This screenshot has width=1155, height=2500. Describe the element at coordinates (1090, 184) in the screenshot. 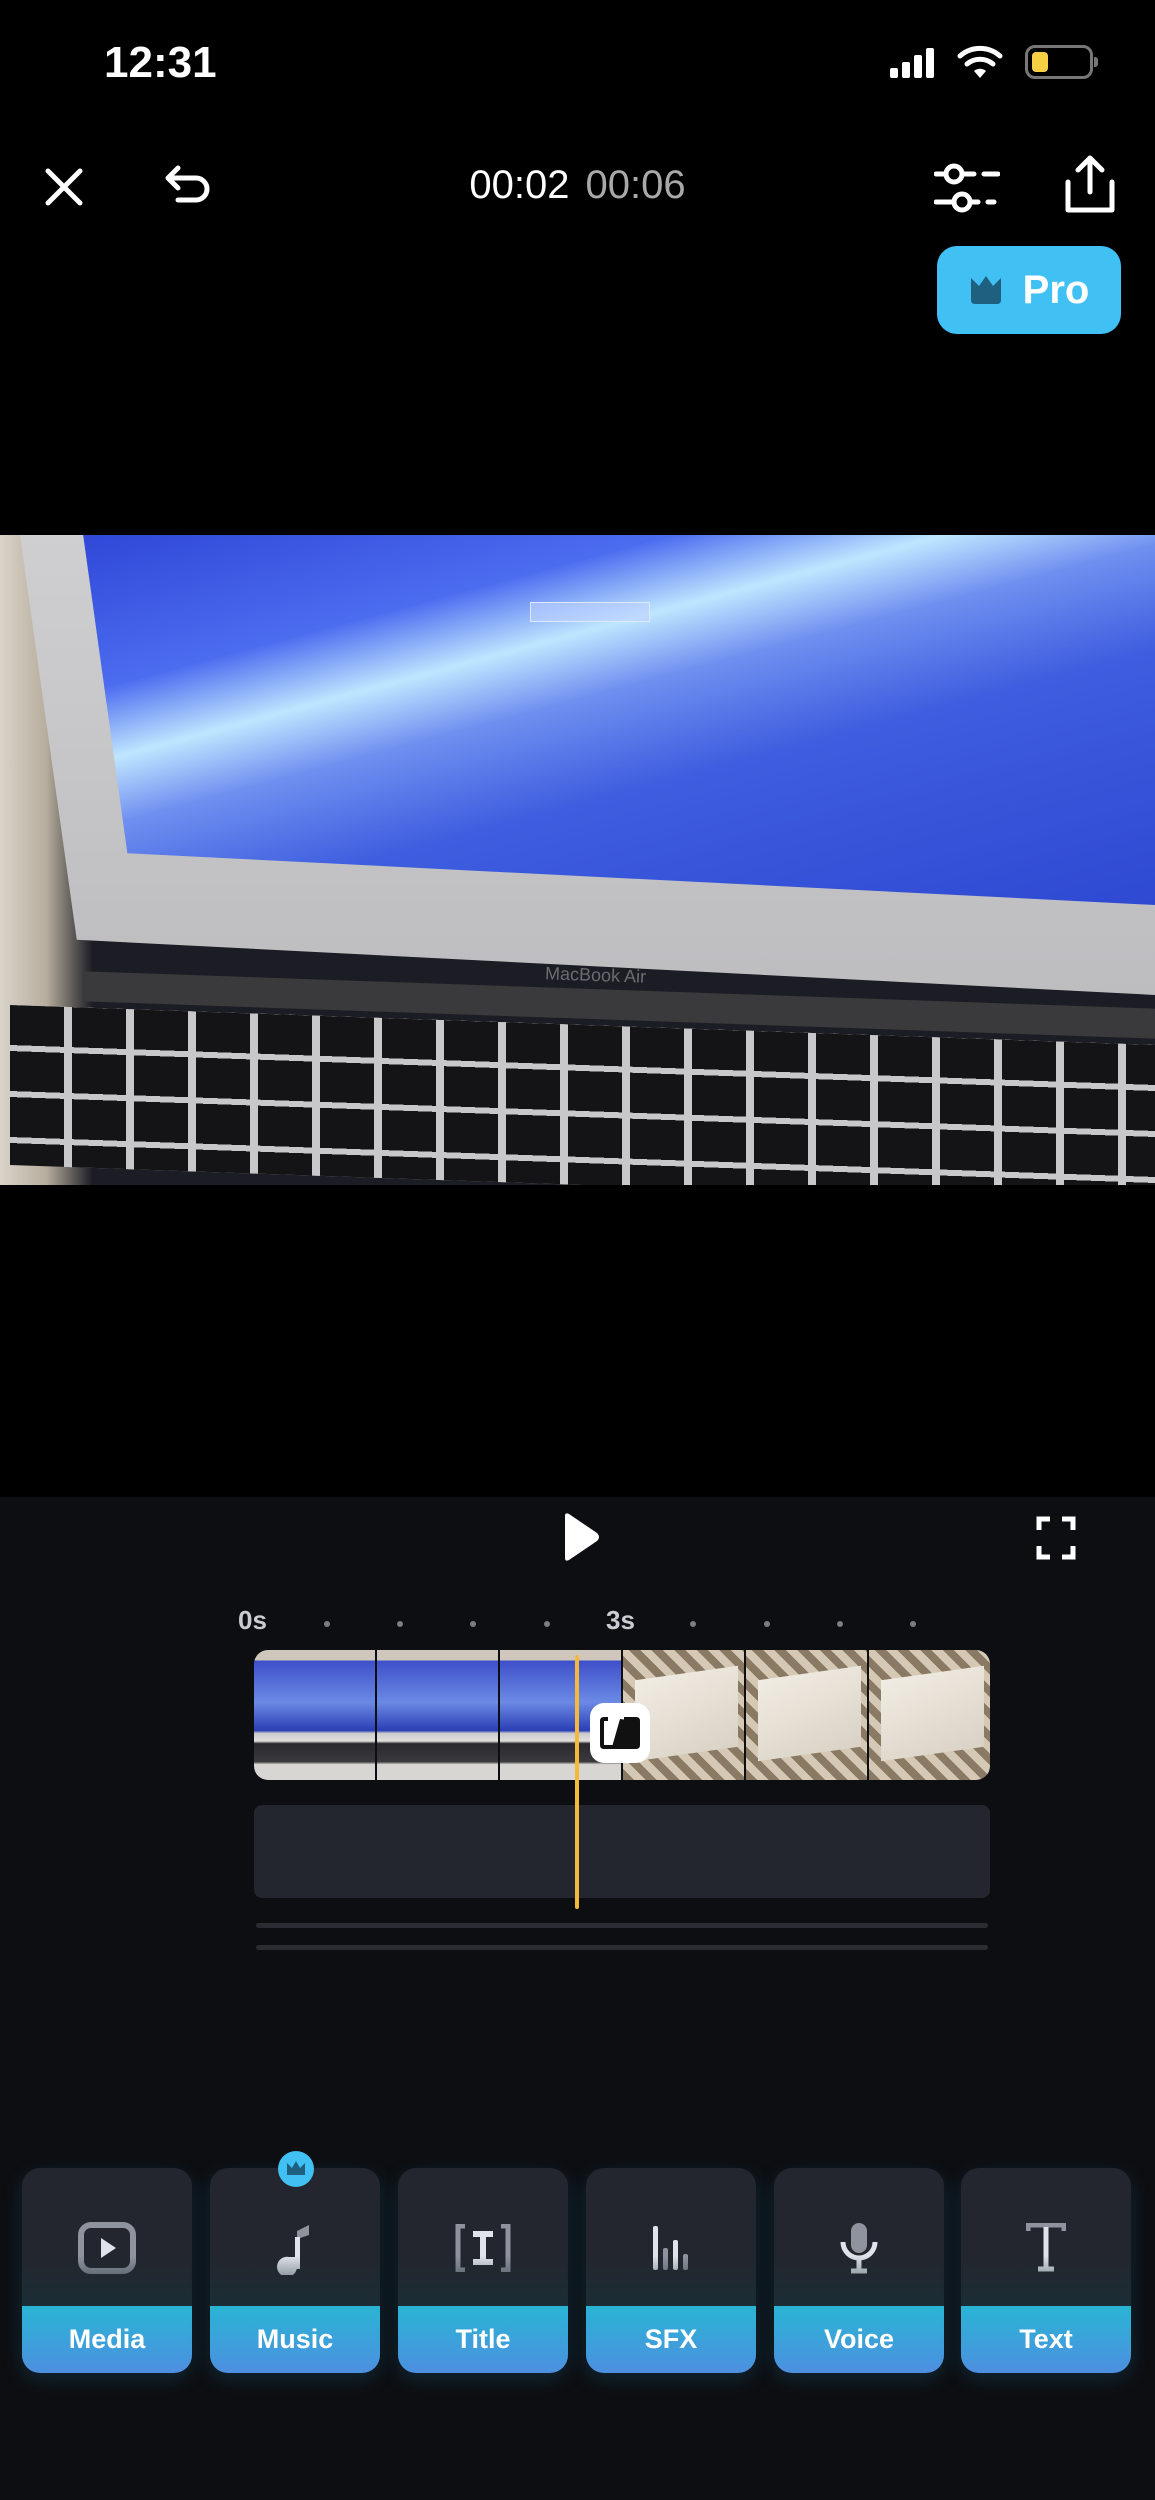

I see `share-icon` at that location.